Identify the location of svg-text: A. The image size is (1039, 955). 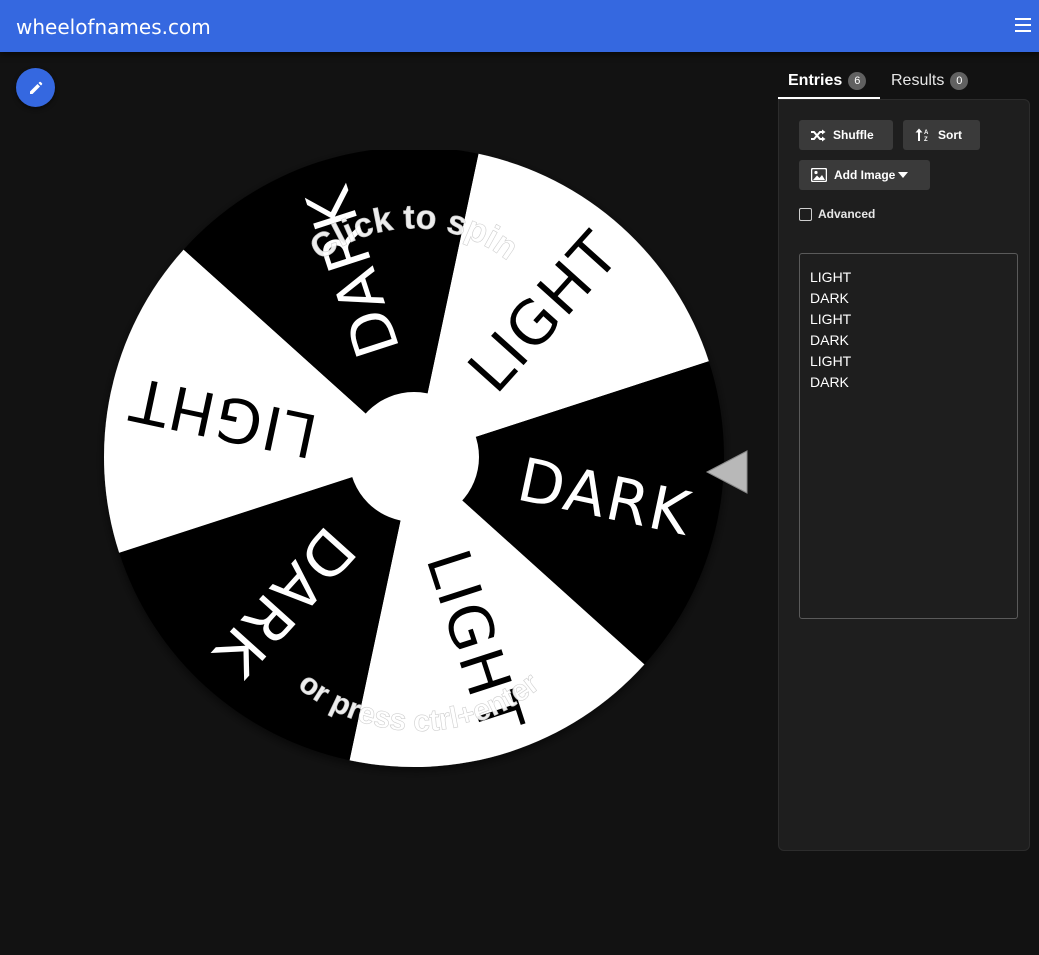
(926, 133).